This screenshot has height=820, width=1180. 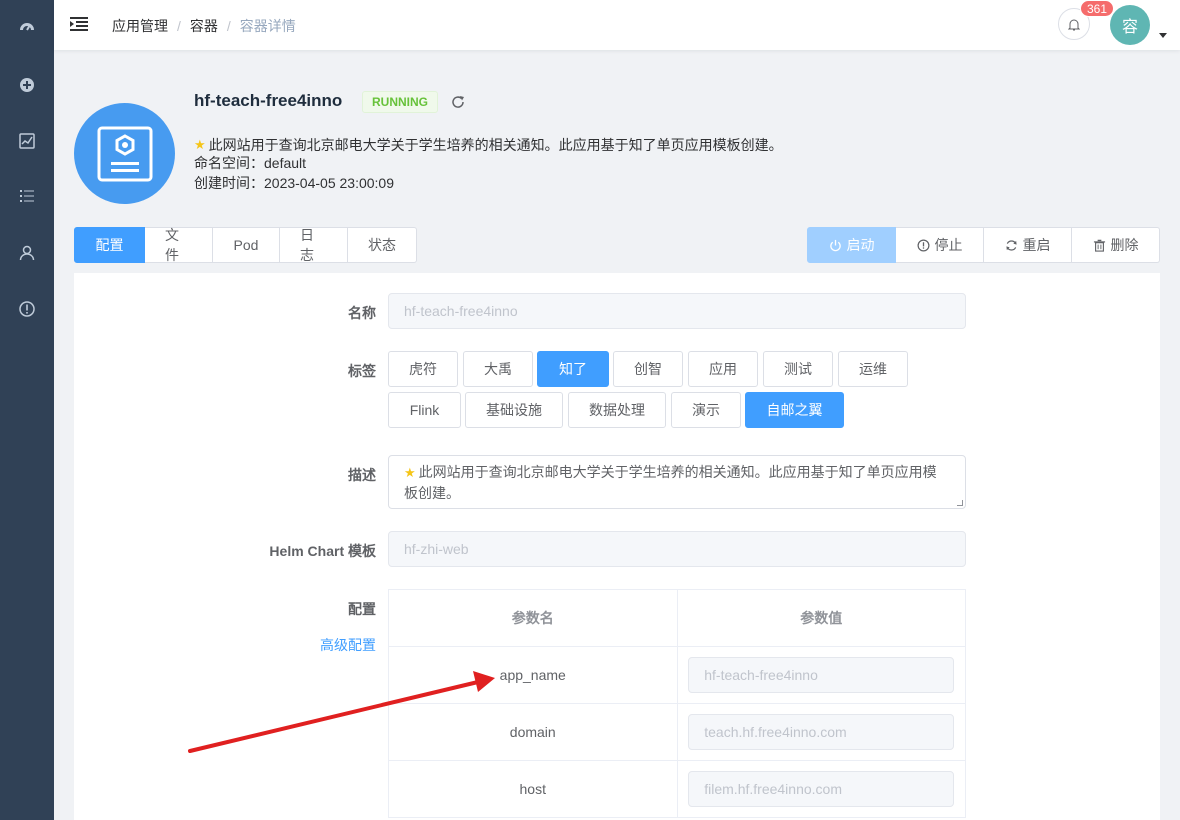 I want to click on param-name: host, so click(x=533, y=789).